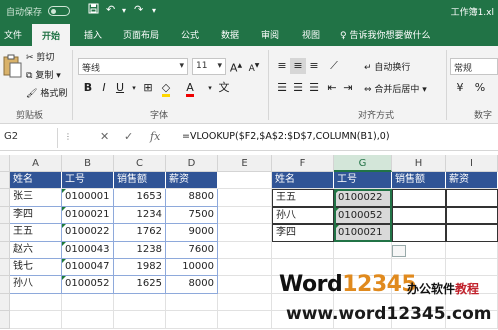 This screenshot has height=330, width=498. Describe the element at coordinates (363, 181) in the screenshot. I see `table2-header-cell: 工号` at that location.